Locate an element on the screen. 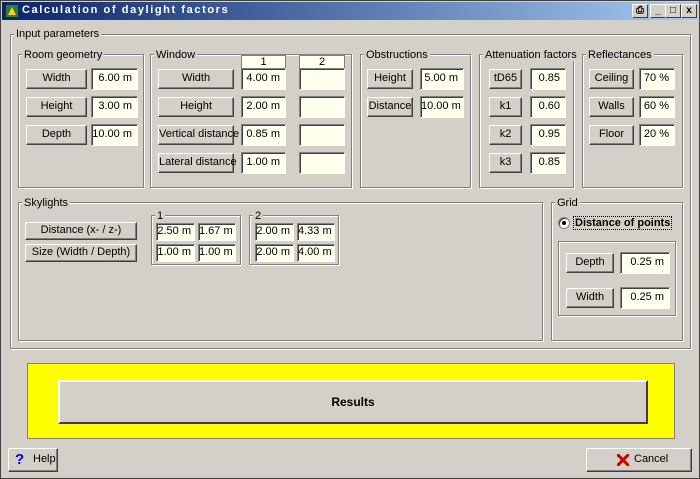 The height and width of the screenshot is (479, 700). room-width-field: 6.00 m is located at coordinates (114, 79).